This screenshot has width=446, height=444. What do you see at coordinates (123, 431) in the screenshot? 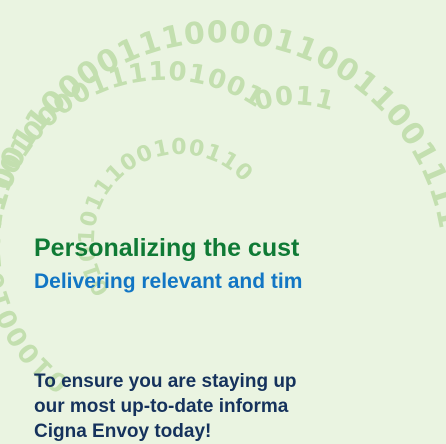
I see `body-line: Cigna Envoy today!` at bounding box center [123, 431].